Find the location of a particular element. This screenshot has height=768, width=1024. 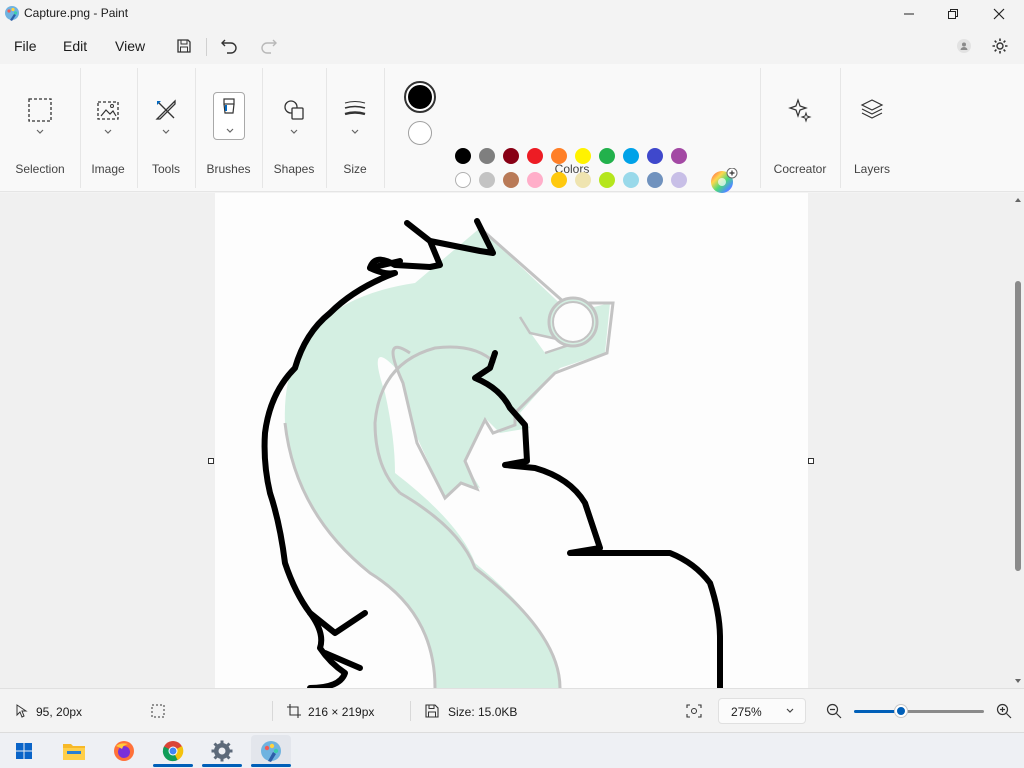

settings-gear-icon is located at coordinates (222, 751).